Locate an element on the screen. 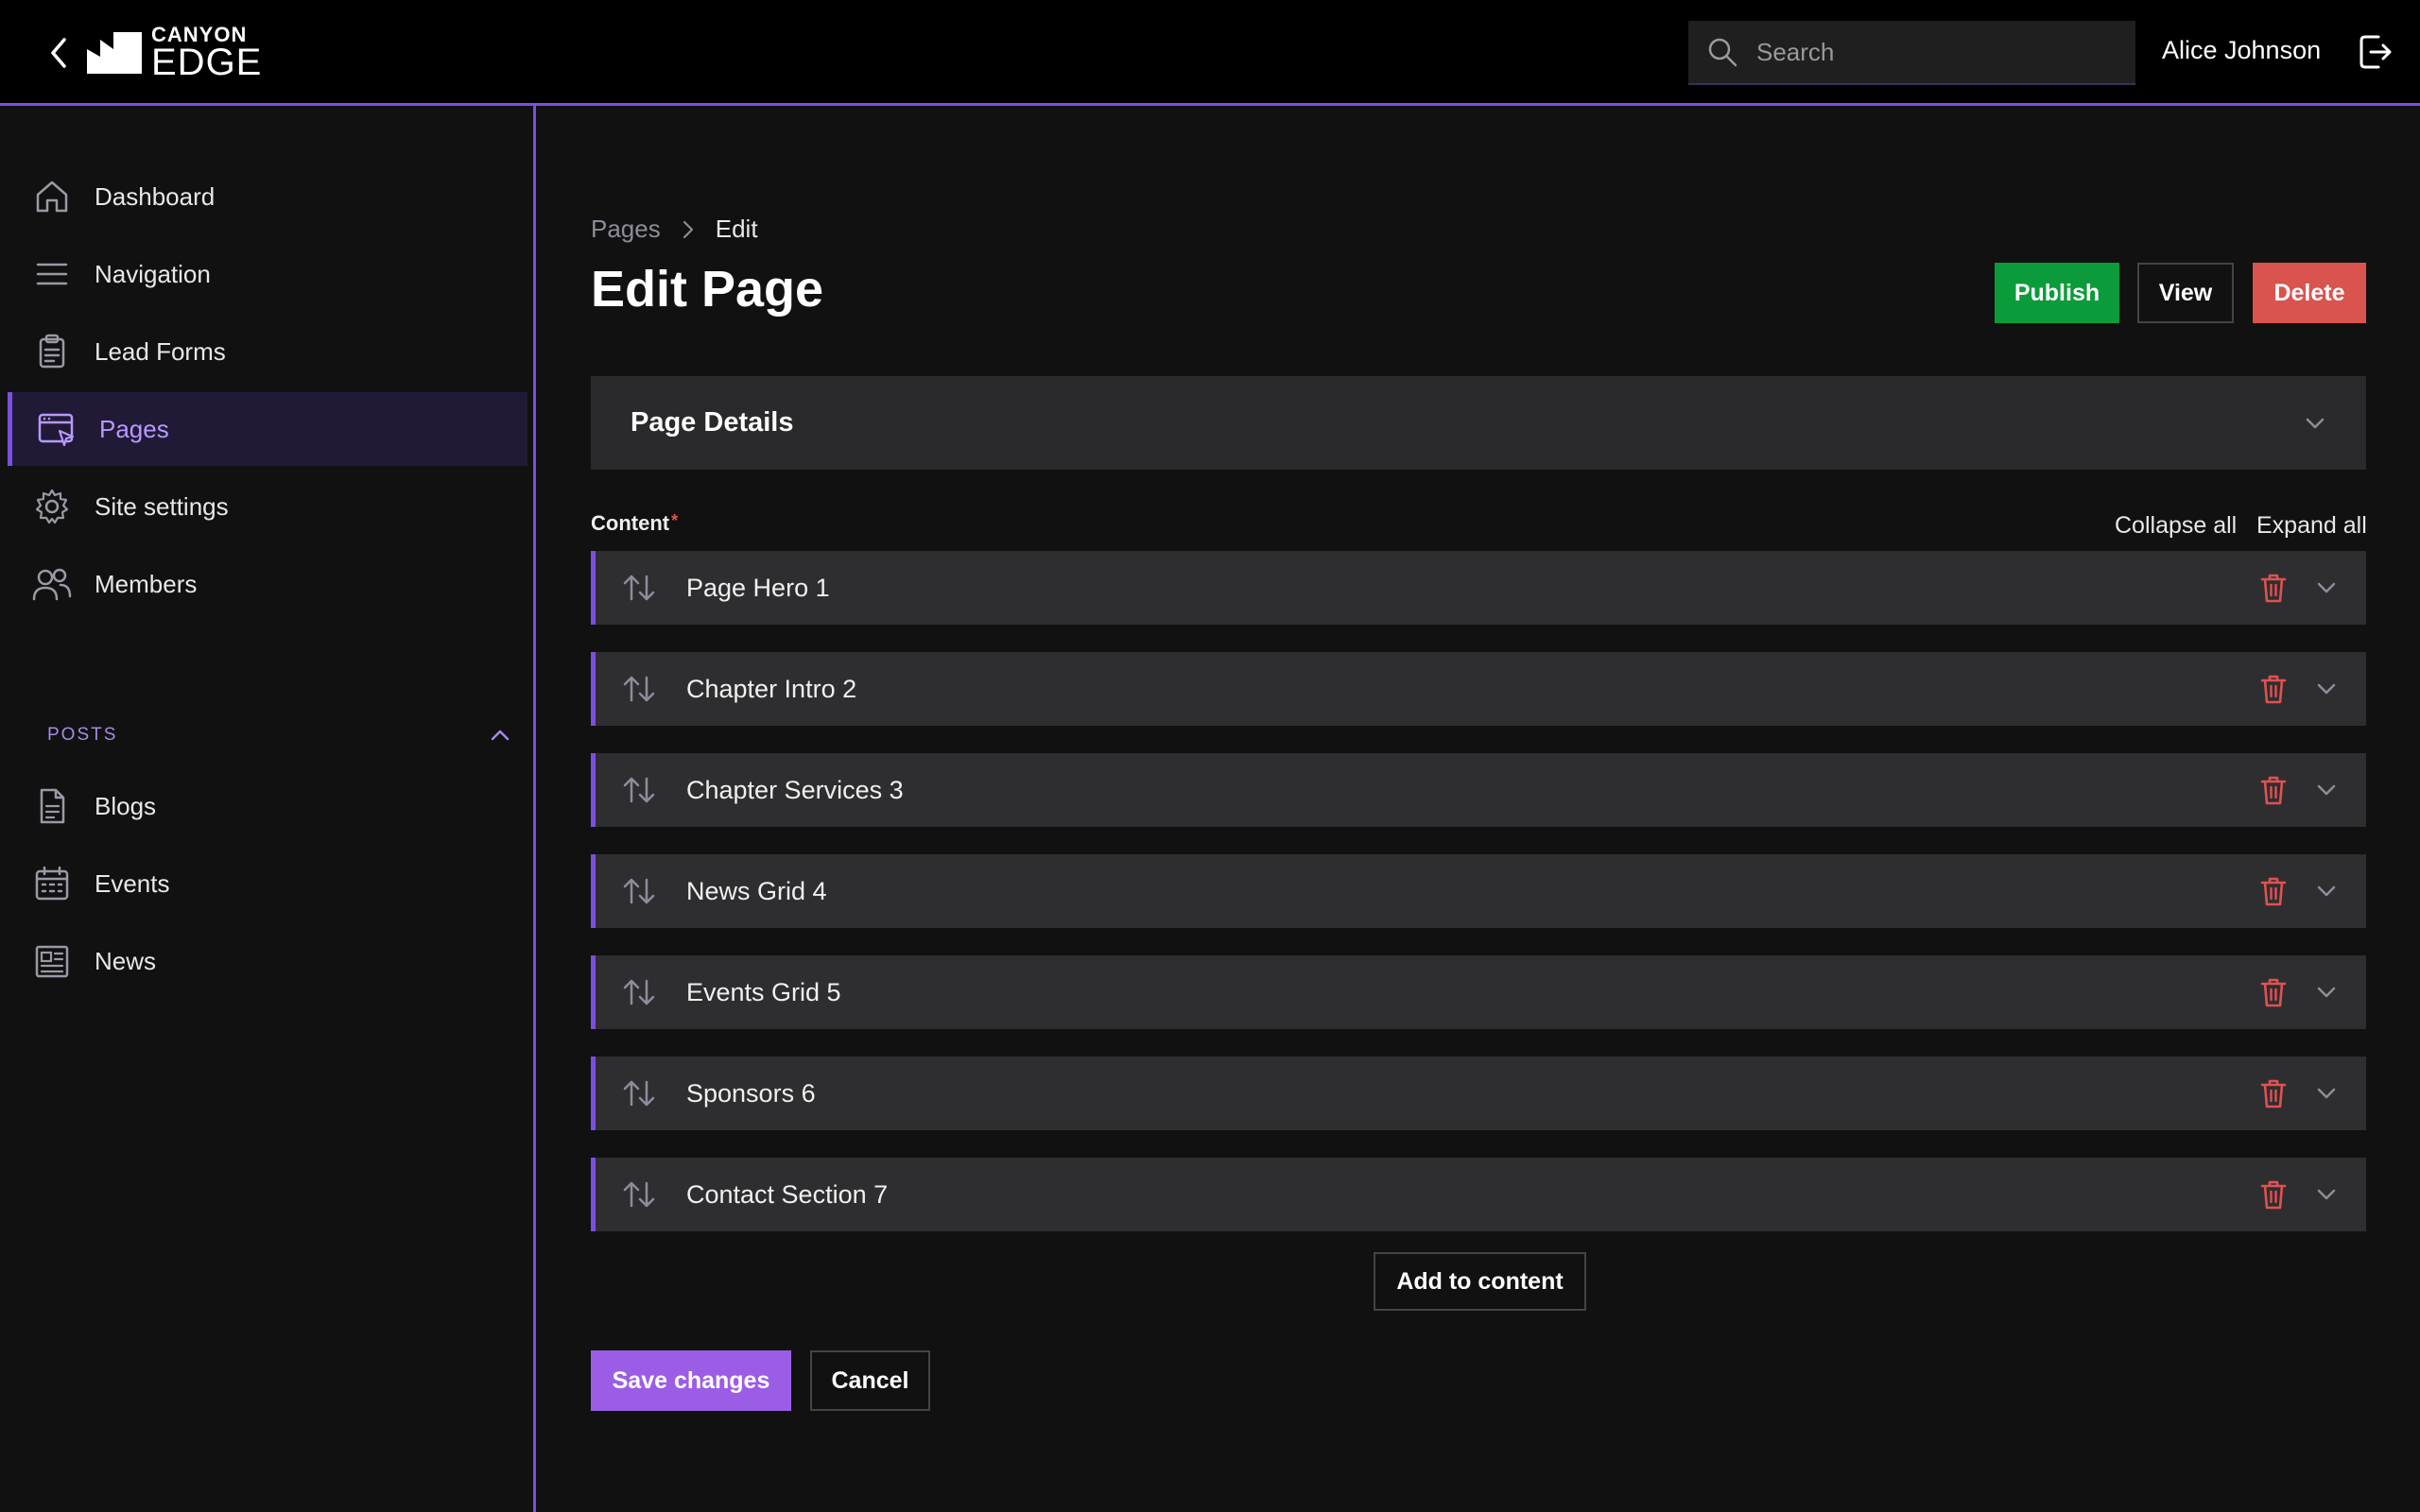 The image size is (2420, 1512). add-to-content-button: Add to content is located at coordinates (1480, 1281).